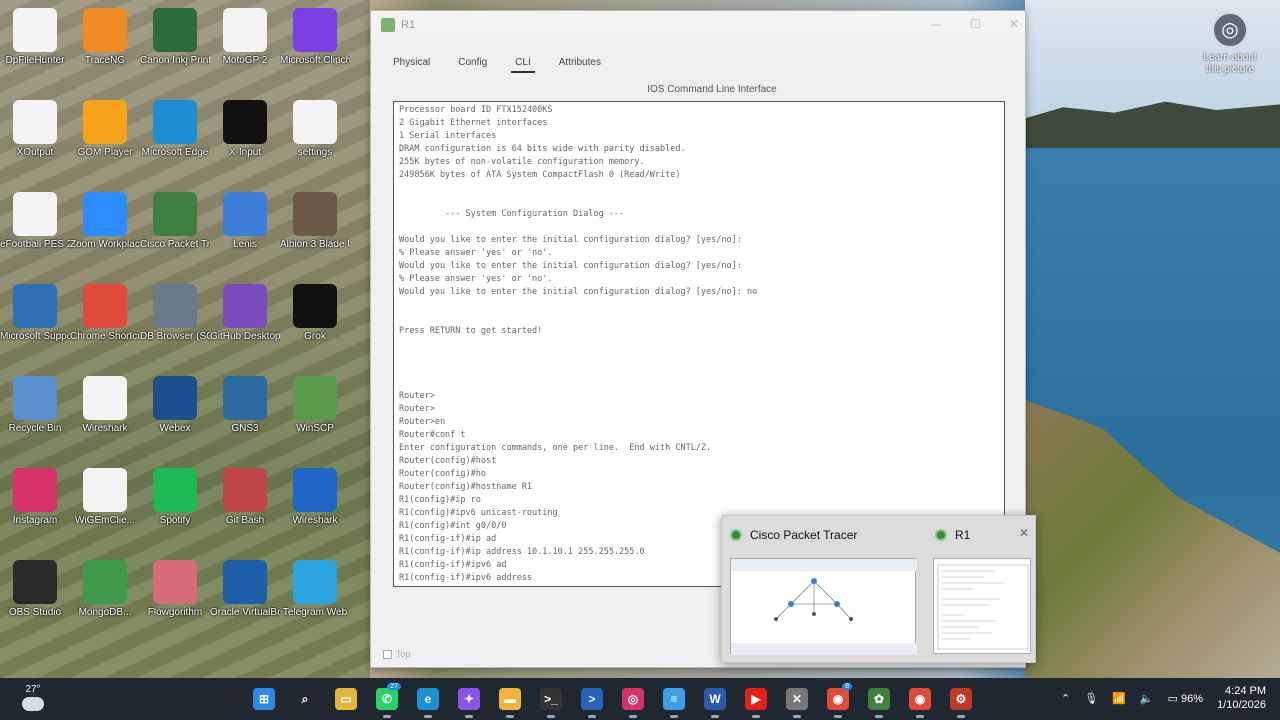  What do you see at coordinates (1185, 698) in the screenshot?
I see `battery-icon: ▭ 96%` at bounding box center [1185, 698].